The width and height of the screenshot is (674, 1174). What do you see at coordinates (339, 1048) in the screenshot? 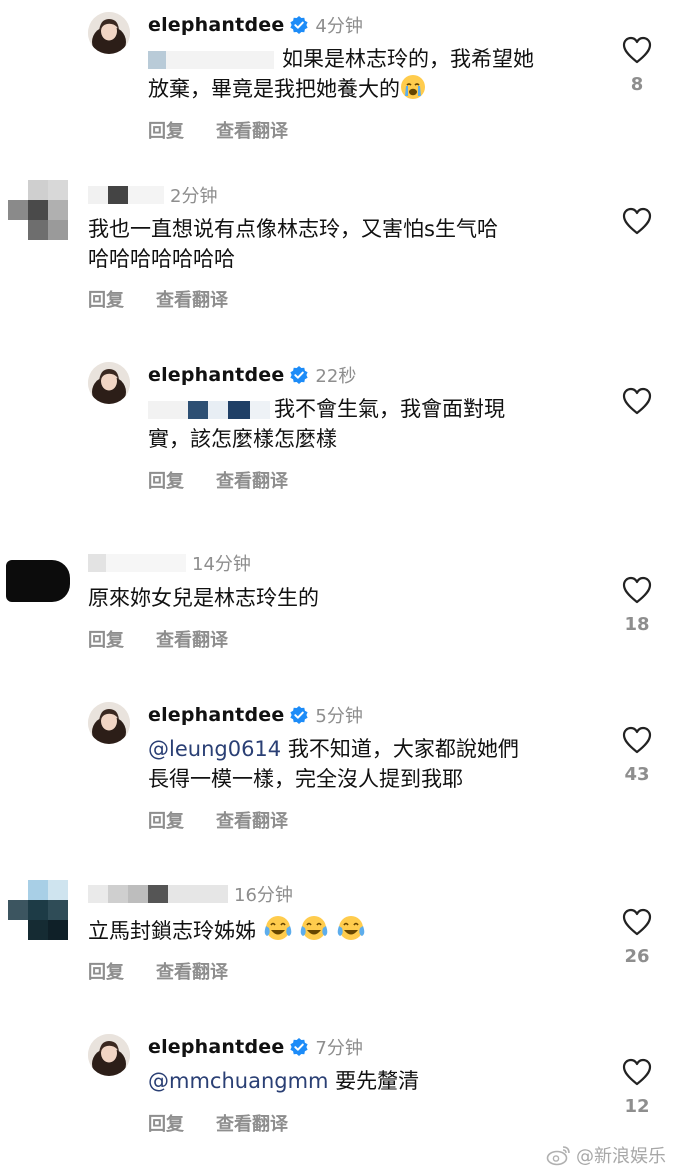
I see `timestamp: 7分钟` at bounding box center [339, 1048].